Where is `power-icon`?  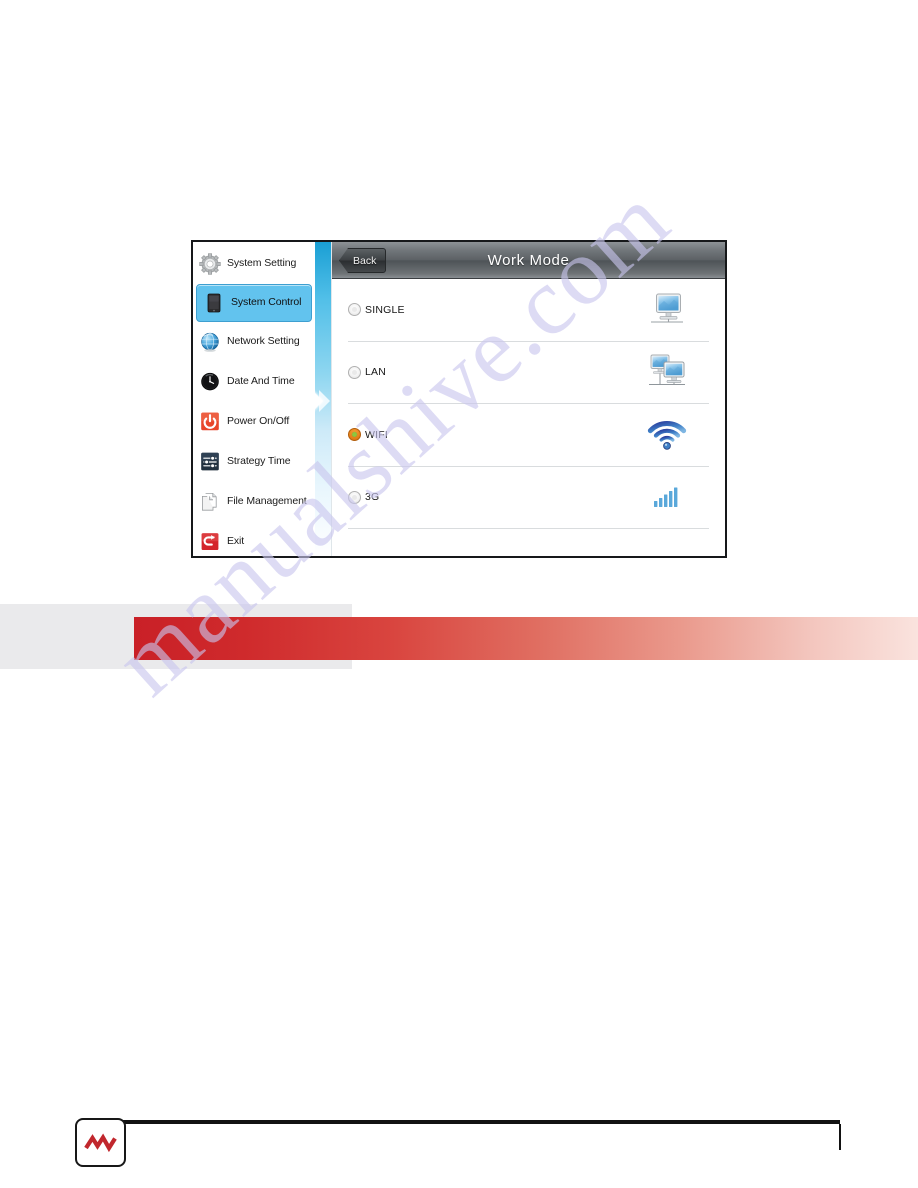 power-icon is located at coordinates (210, 422).